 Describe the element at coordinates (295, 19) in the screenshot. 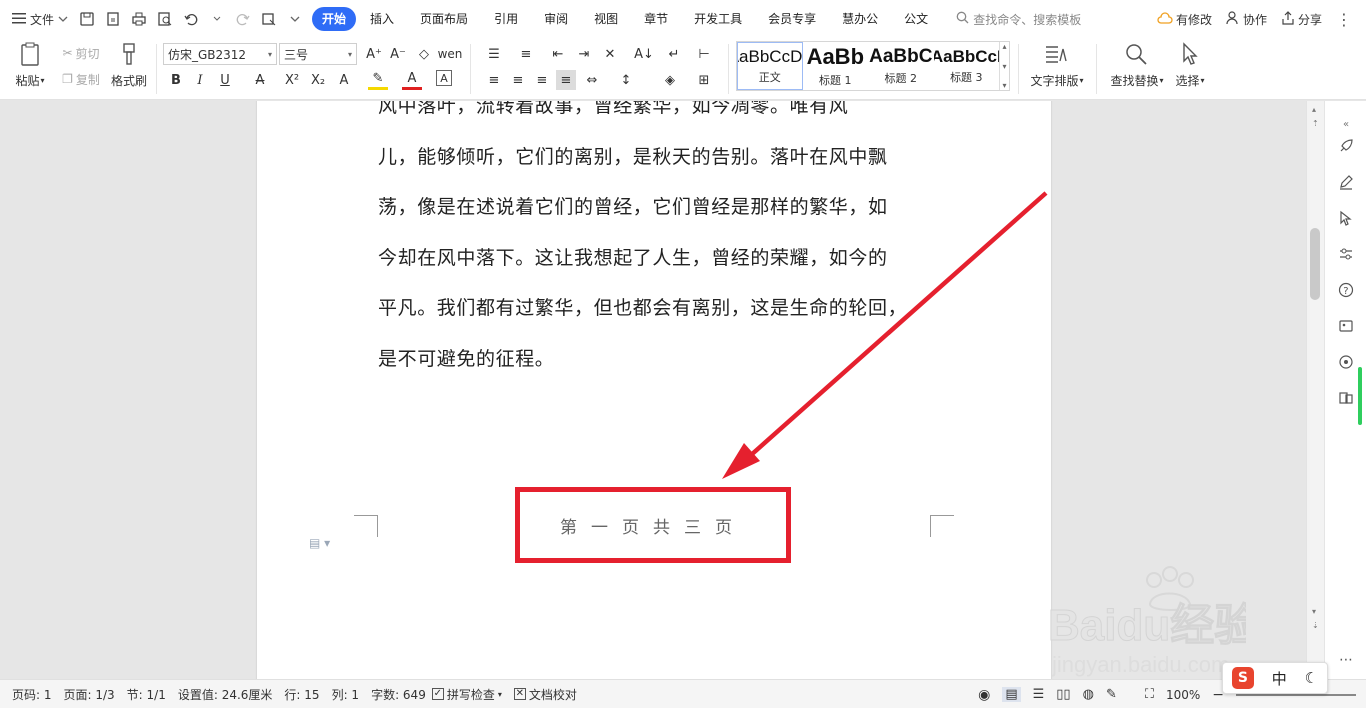

I see `more-dropdown-icon` at that location.